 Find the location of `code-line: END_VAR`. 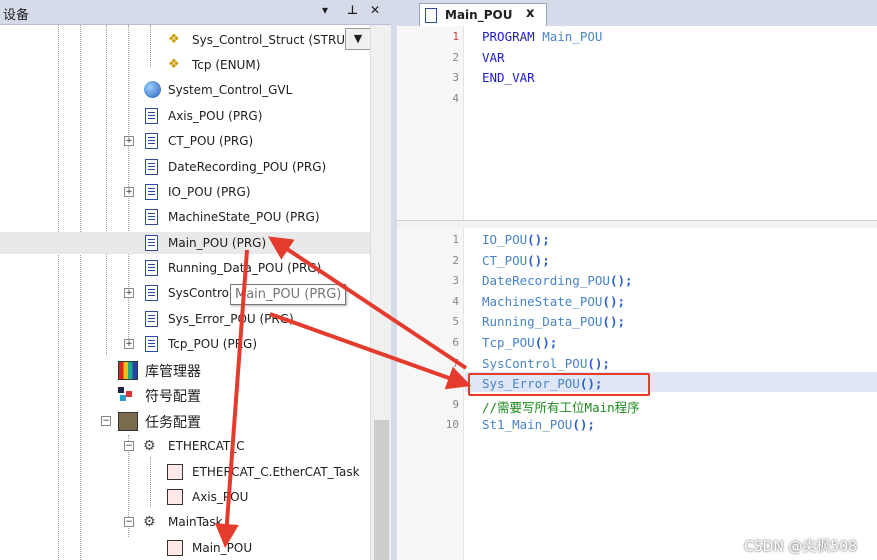

code-line: END_VAR is located at coordinates (508, 77).